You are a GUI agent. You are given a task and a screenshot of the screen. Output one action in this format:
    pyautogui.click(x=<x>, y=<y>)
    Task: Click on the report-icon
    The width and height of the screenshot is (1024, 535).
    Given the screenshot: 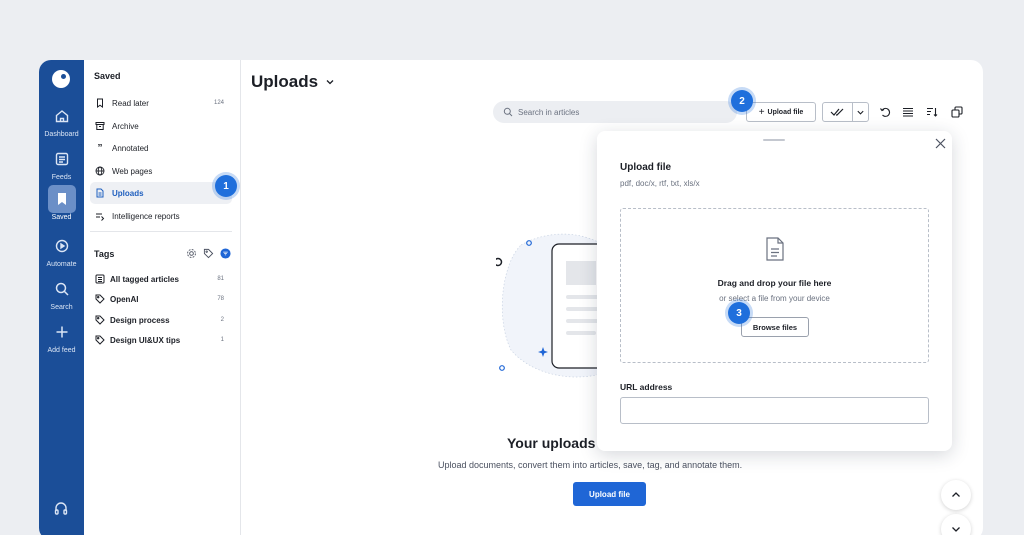 What is the action you would take?
    pyautogui.click(x=100, y=216)
    